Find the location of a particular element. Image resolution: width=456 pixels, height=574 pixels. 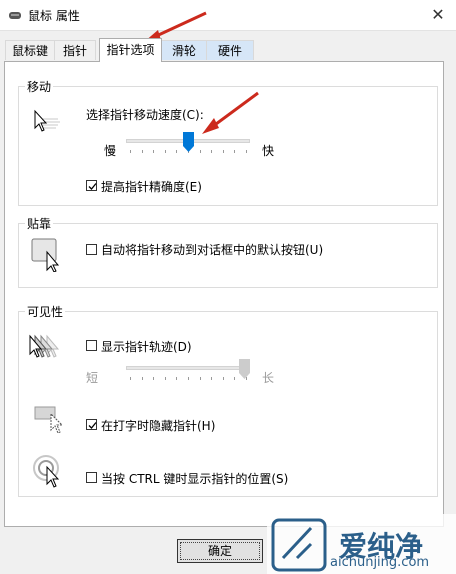

trails-slider-track is located at coordinates (188, 368).